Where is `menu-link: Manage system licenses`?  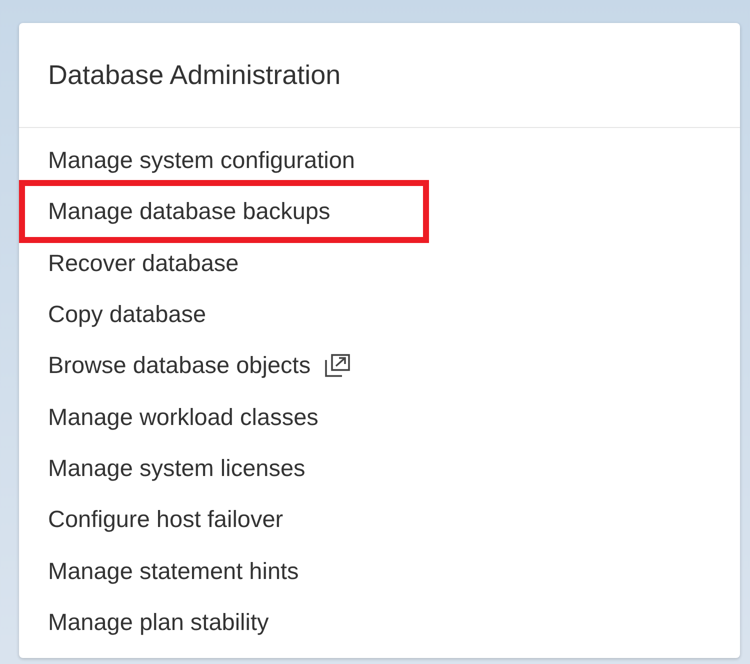
menu-link: Manage system licenses is located at coordinates (177, 468).